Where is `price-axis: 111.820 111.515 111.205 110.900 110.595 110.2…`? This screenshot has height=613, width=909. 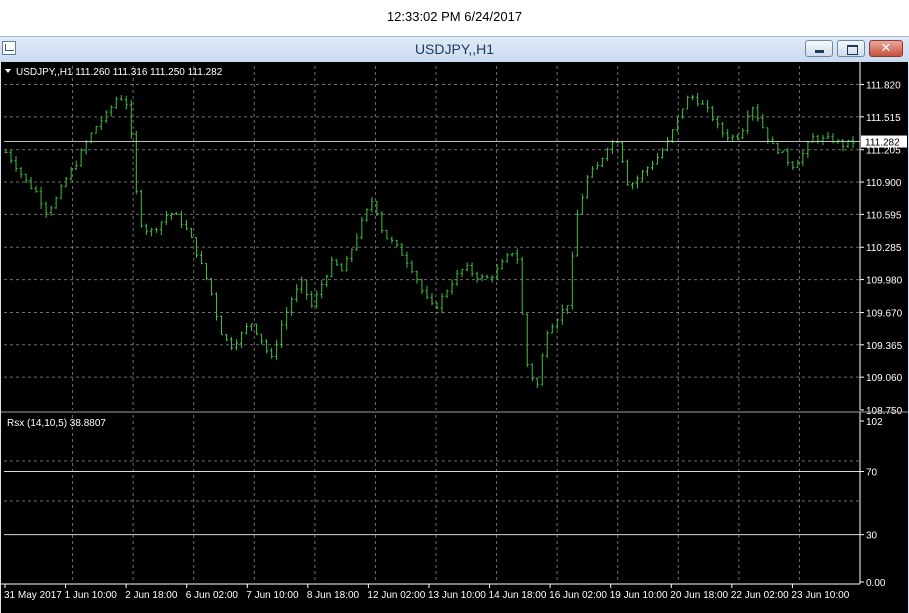
price-axis: 111.820 111.515 111.205 110.900 110.595 110.2… is located at coordinates (881, 239).